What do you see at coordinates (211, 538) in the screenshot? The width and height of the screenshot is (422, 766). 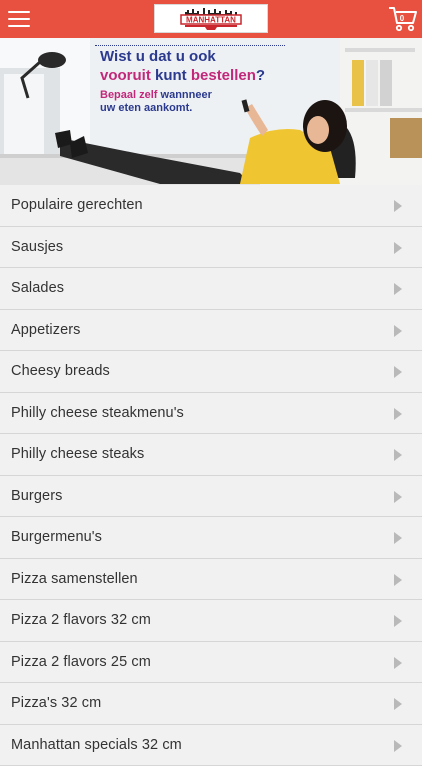 I see `category-burgermenus: Burgermenu's` at bounding box center [211, 538].